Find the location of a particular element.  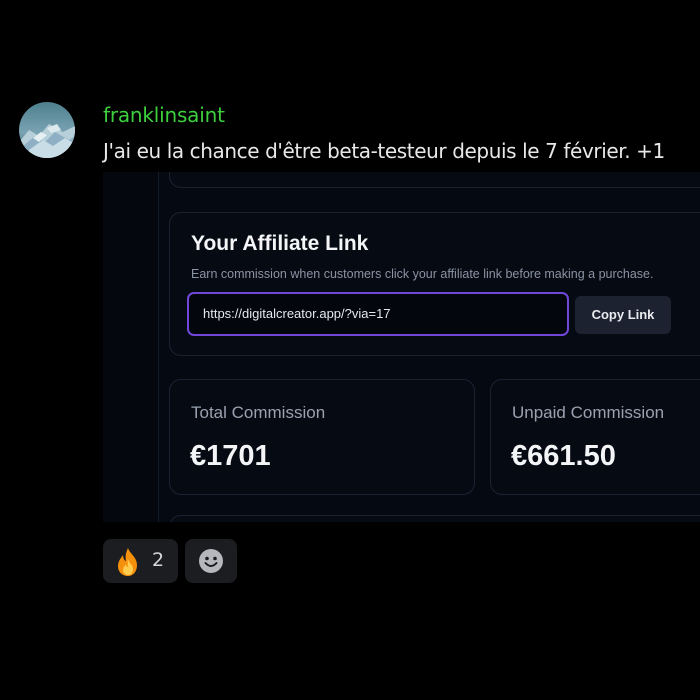

copy-link-button: Copy Link is located at coordinates (623, 315).